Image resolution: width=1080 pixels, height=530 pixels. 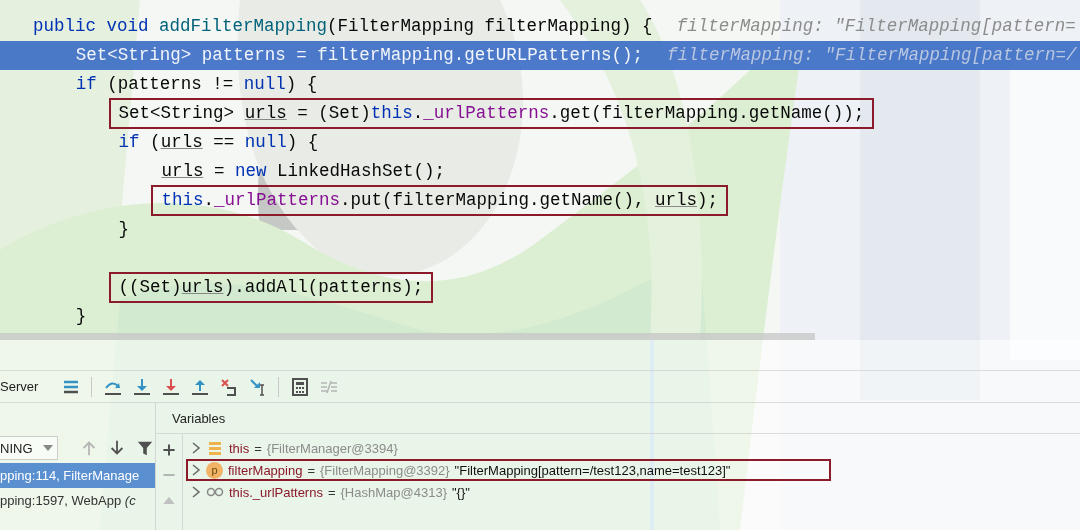 I want to click on code-line: if (urls == null) {, so click(x=218, y=142).